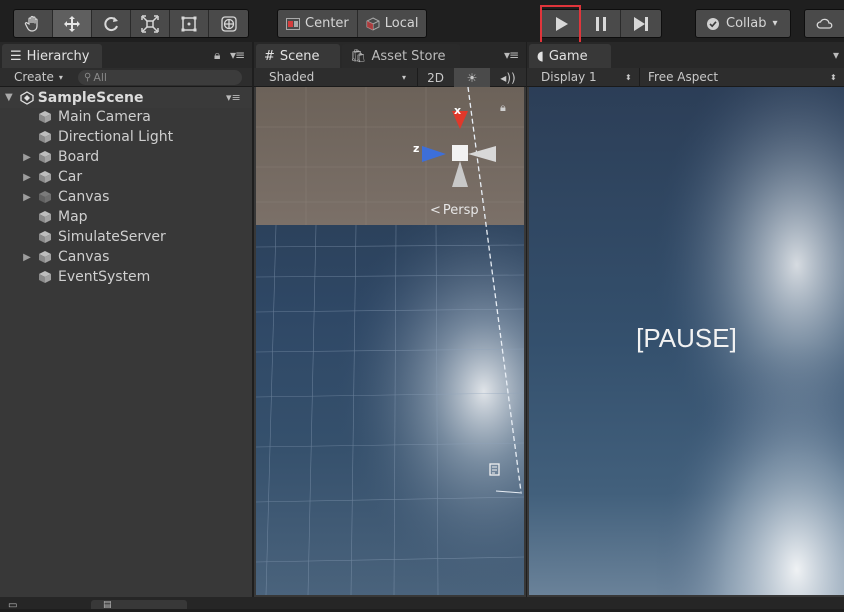 The image size is (844, 612). I want to click on hierarchy-item: ▶ Board, so click(125, 157).